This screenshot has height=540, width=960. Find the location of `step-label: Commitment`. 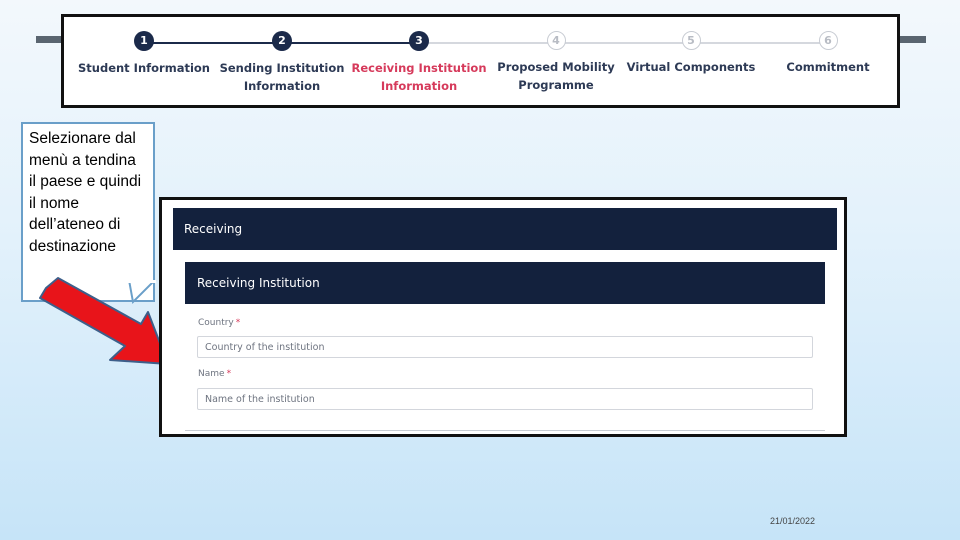

step-label: Commitment is located at coordinates (828, 67).